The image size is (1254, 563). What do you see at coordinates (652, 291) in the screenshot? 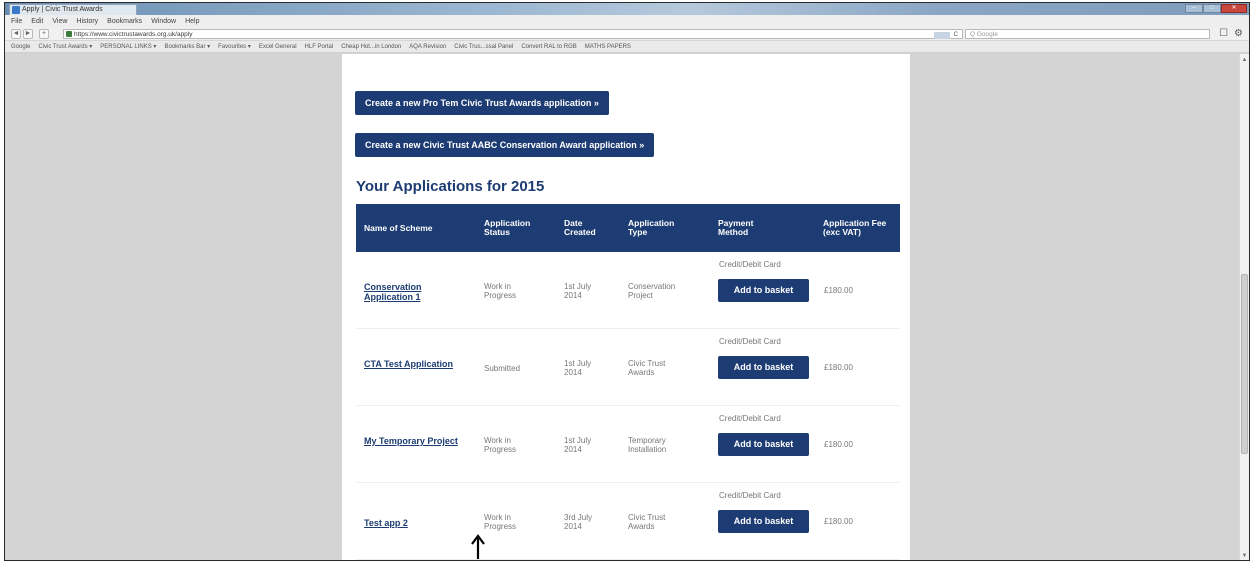
I see `type-cell: Conservation Project` at bounding box center [652, 291].